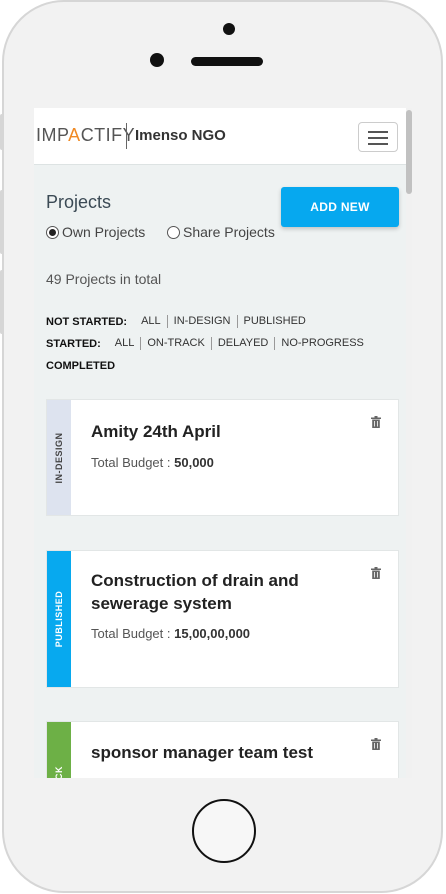 This screenshot has height=894, width=446. Describe the element at coordinates (104, 279) in the screenshot. I see `projects-total-count: 49 Projects in total` at that location.